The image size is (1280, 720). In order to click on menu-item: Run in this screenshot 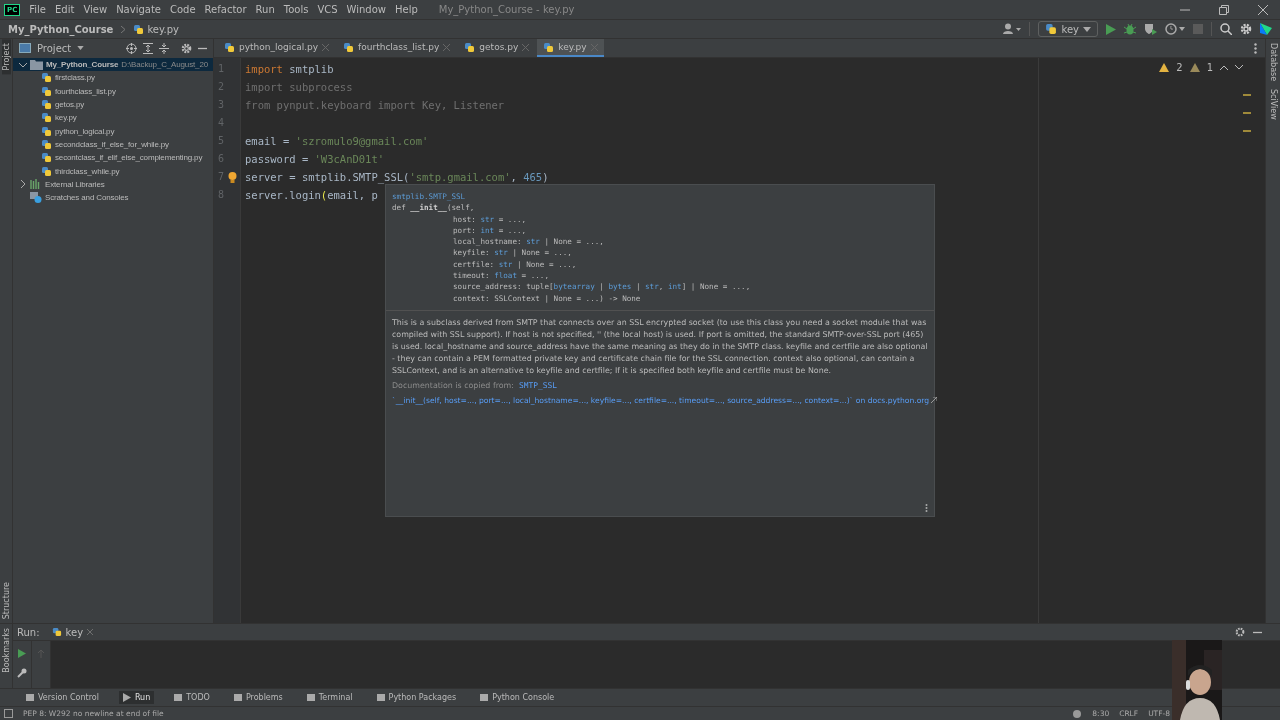, I will do `click(265, 9)`.